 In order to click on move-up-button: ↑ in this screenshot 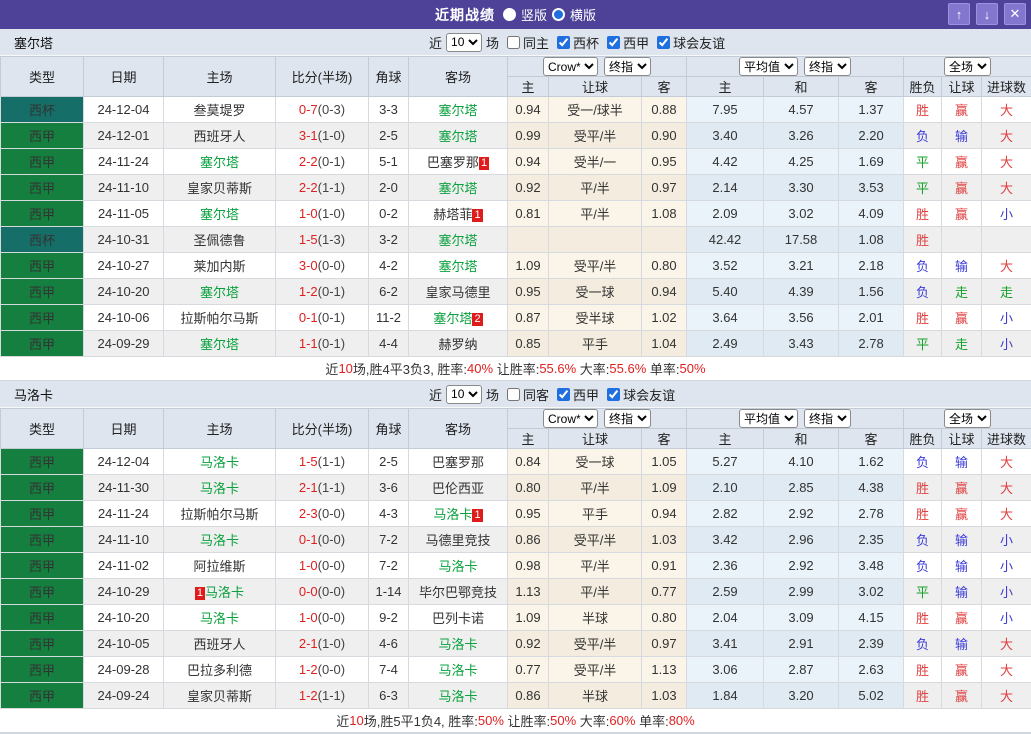, I will do `click(959, 14)`.